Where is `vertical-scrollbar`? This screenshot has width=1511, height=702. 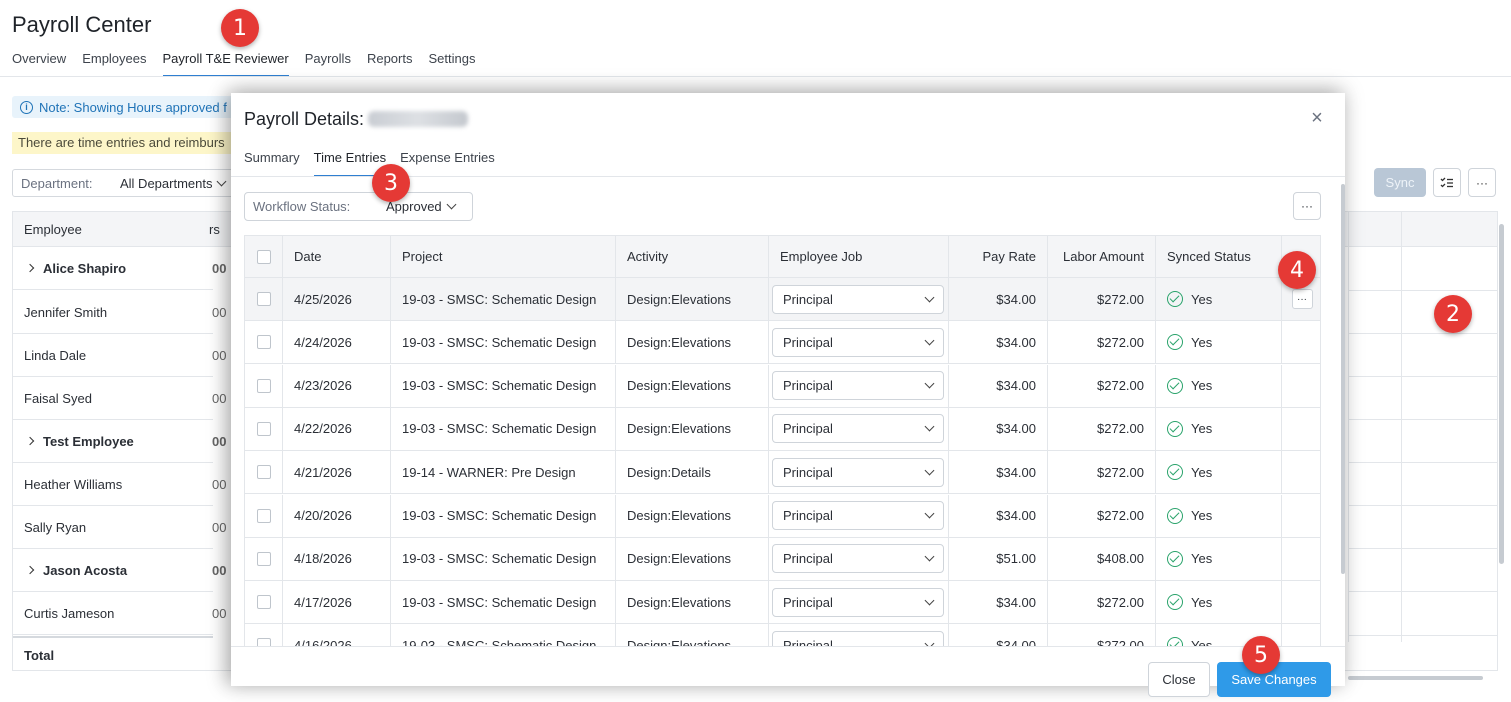 vertical-scrollbar is located at coordinates (1501, 394).